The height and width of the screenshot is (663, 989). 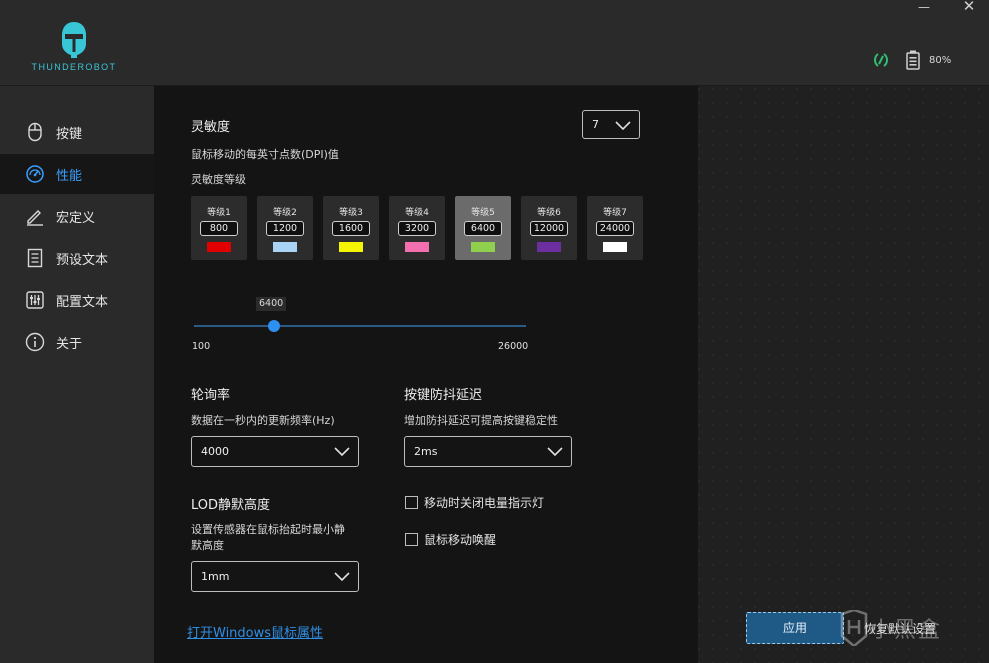 I want to click on sidebar-item-label: 关于, so click(x=69, y=344).